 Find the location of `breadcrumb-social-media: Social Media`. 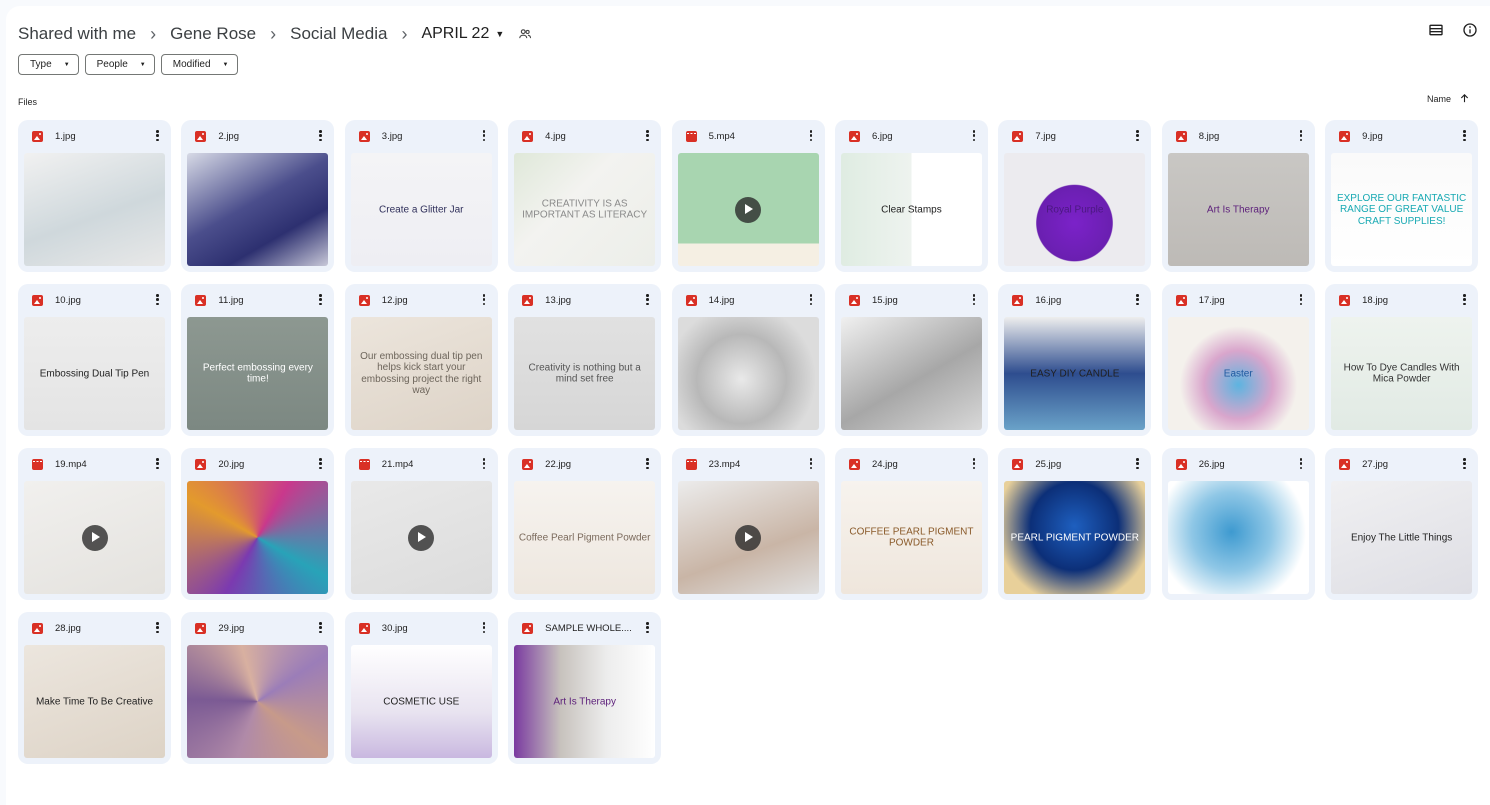

breadcrumb-social-media: Social Media is located at coordinates (338, 34).